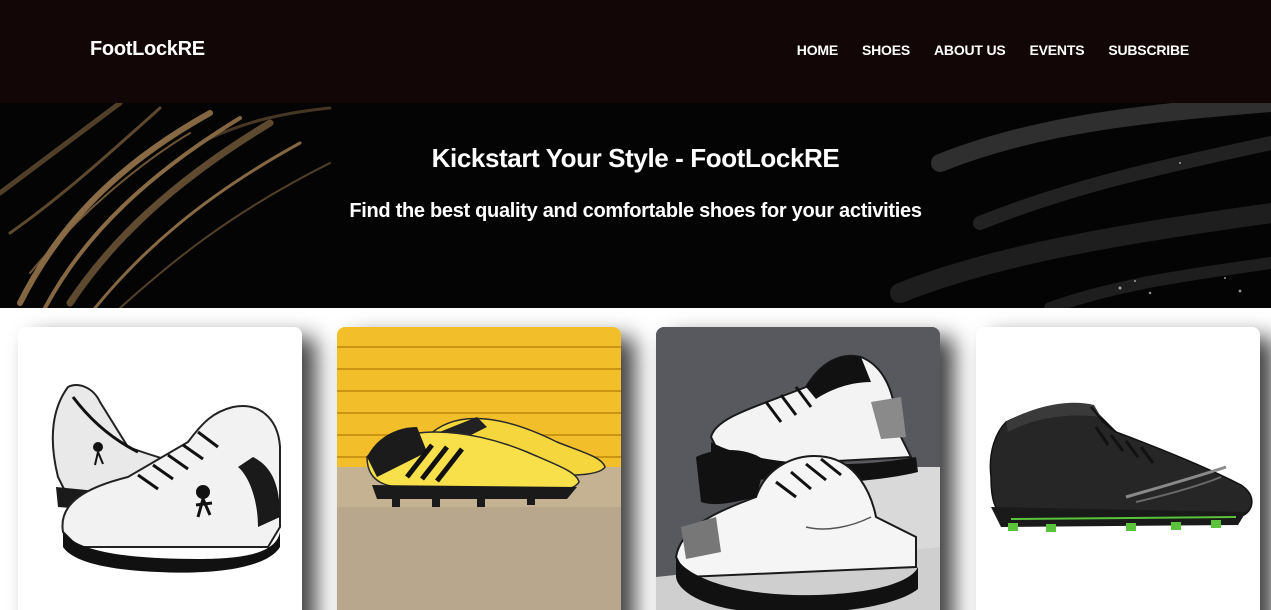 The height and width of the screenshot is (610, 1271). I want to click on nav-link-about-us: ABOUT US, so click(970, 50).